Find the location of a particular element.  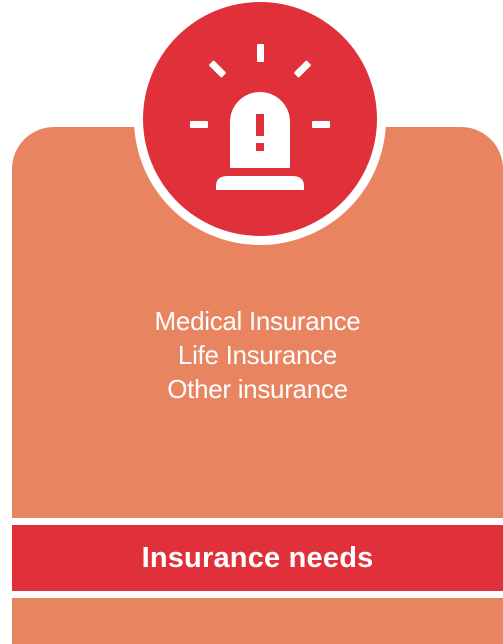

exclamation-dot is located at coordinates (260, 147).